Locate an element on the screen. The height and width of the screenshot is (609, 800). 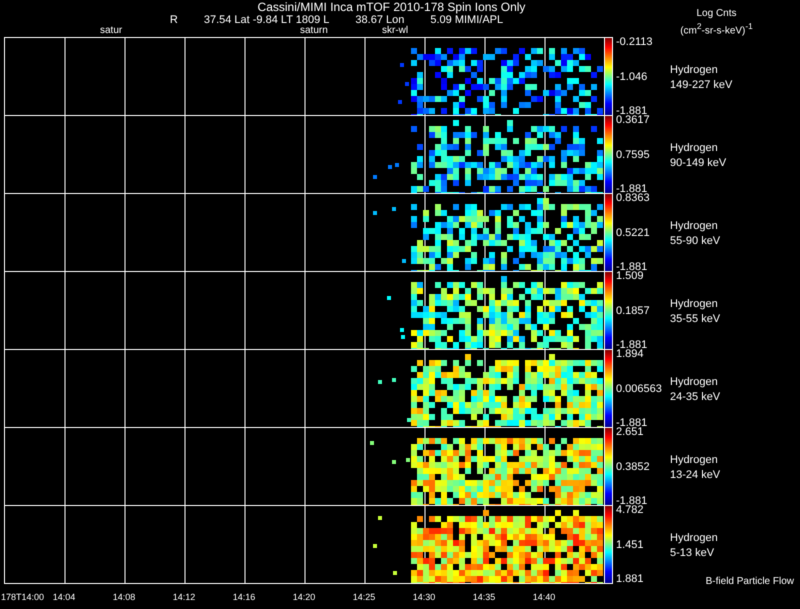
scale-max: 1.894 is located at coordinates (630, 354).